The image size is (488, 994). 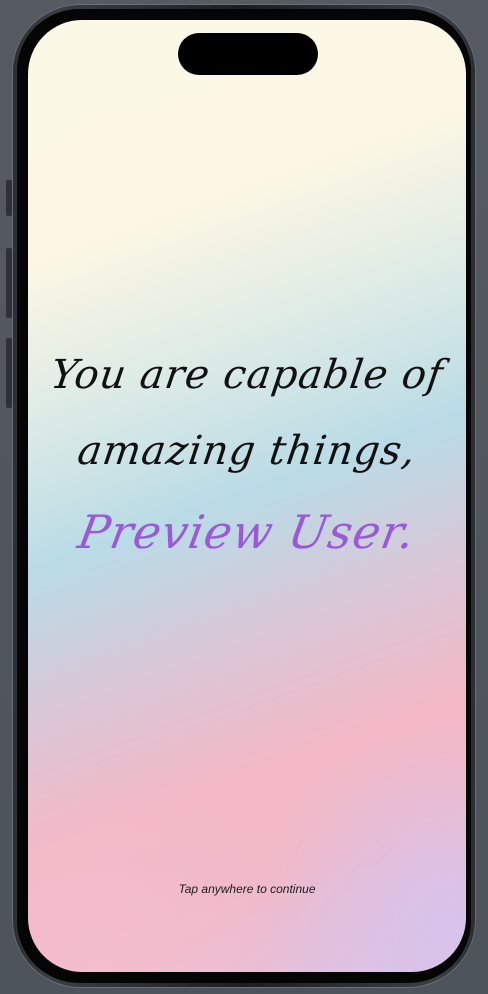 What do you see at coordinates (248, 54) in the screenshot?
I see `dynamic-island` at bounding box center [248, 54].